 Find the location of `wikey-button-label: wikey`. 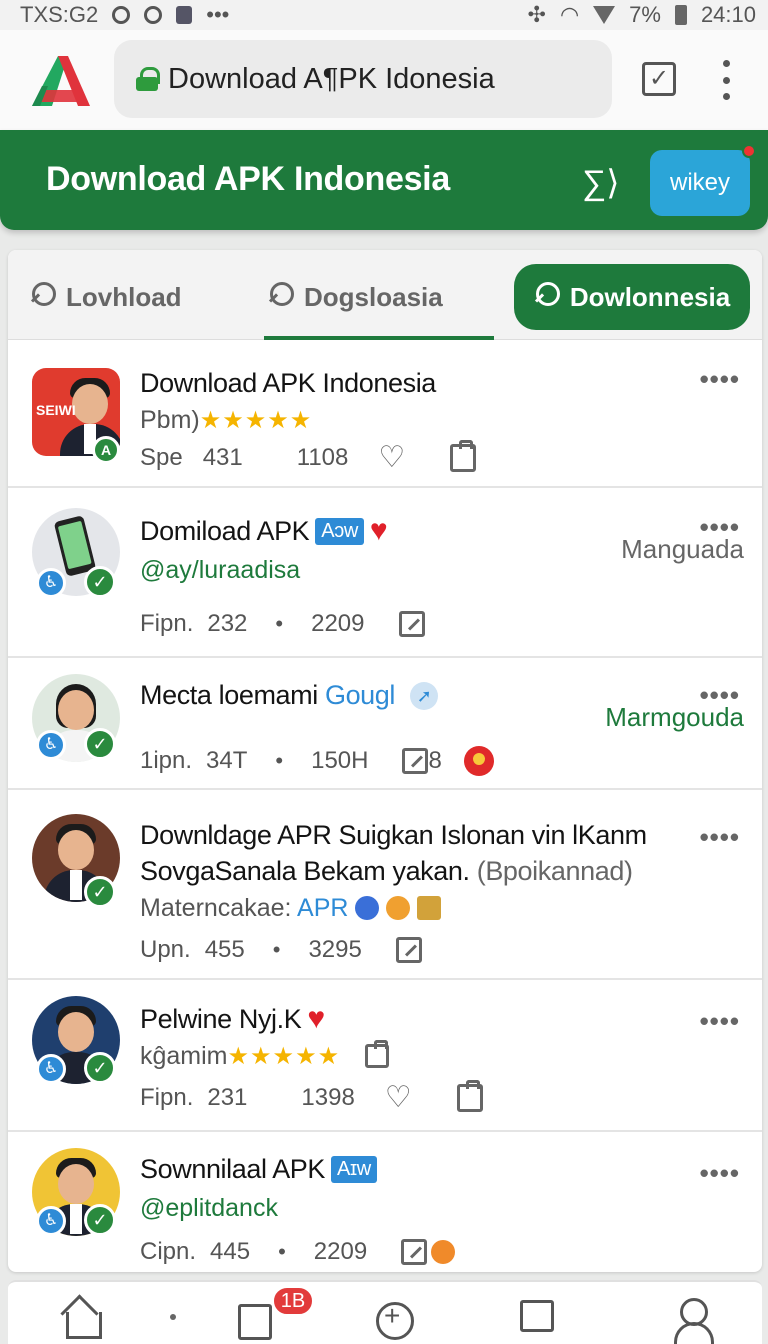

wikey-button-label: wikey is located at coordinates (699, 182).